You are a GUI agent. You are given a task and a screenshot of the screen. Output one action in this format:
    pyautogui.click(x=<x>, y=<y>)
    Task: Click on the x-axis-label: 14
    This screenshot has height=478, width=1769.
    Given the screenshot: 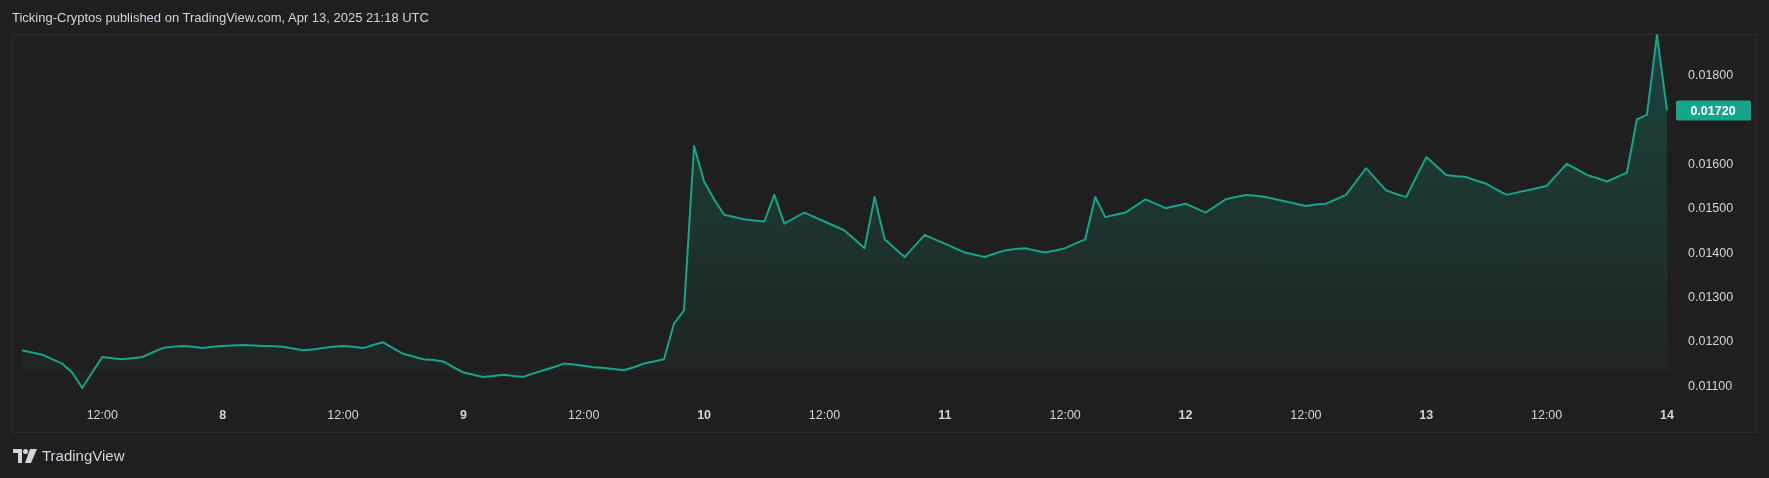 What is the action you would take?
    pyautogui.click(x=1667, y=415)
    